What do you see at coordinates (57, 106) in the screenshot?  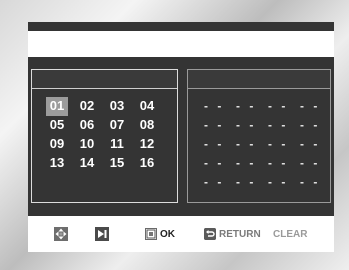 I see `track-item: 01` at bounding box center [57, 106].